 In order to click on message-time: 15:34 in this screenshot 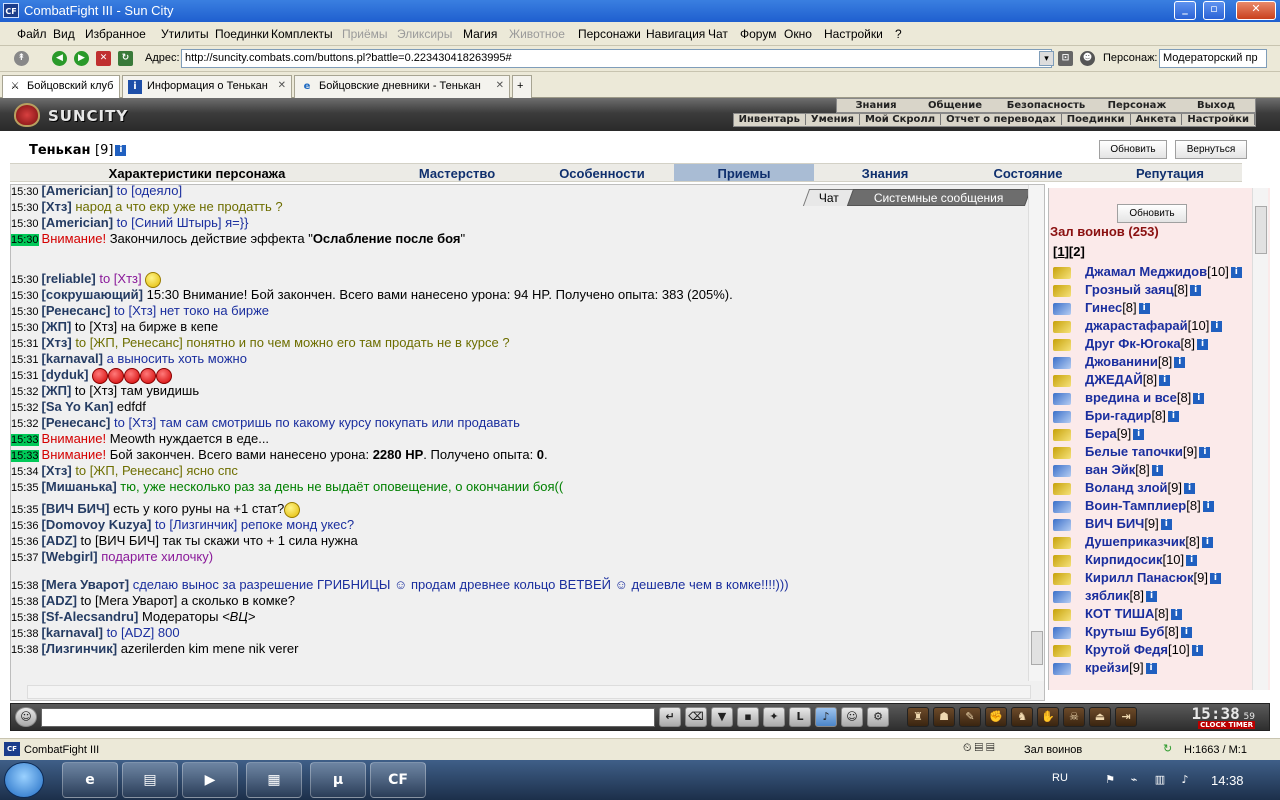, I will do `click(25, 472)`.